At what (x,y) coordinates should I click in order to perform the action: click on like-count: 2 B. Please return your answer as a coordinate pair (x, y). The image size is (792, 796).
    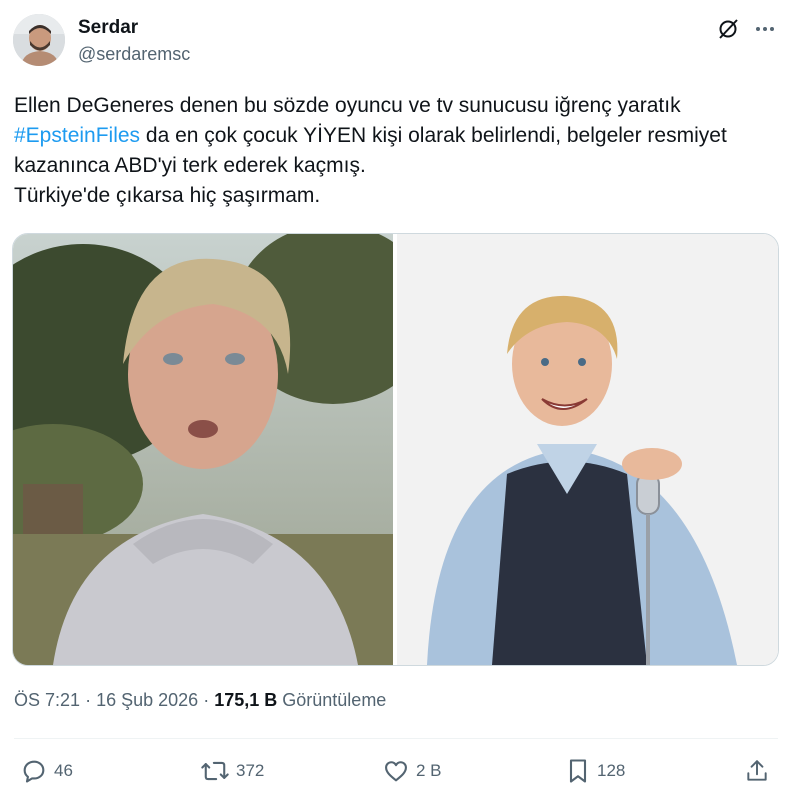
    Looking at the image, I should click on (429, 770).